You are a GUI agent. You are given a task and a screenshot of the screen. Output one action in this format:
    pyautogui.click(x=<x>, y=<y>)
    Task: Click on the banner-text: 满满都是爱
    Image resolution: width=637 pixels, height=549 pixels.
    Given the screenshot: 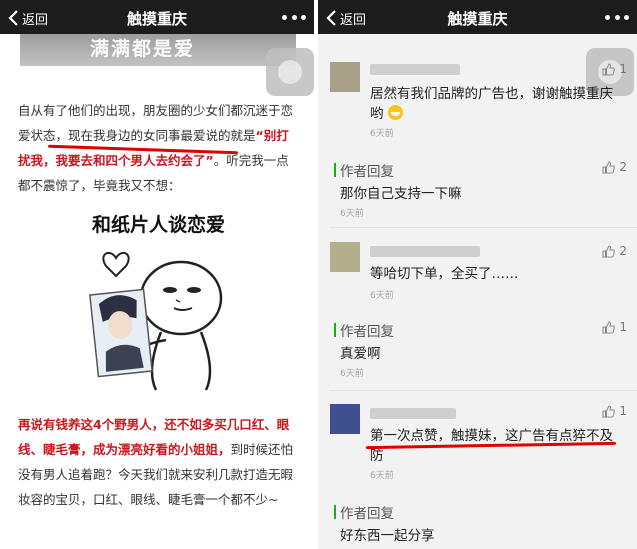 What is the action you would take?
    pyautogui.click(x=143, y=49)
    